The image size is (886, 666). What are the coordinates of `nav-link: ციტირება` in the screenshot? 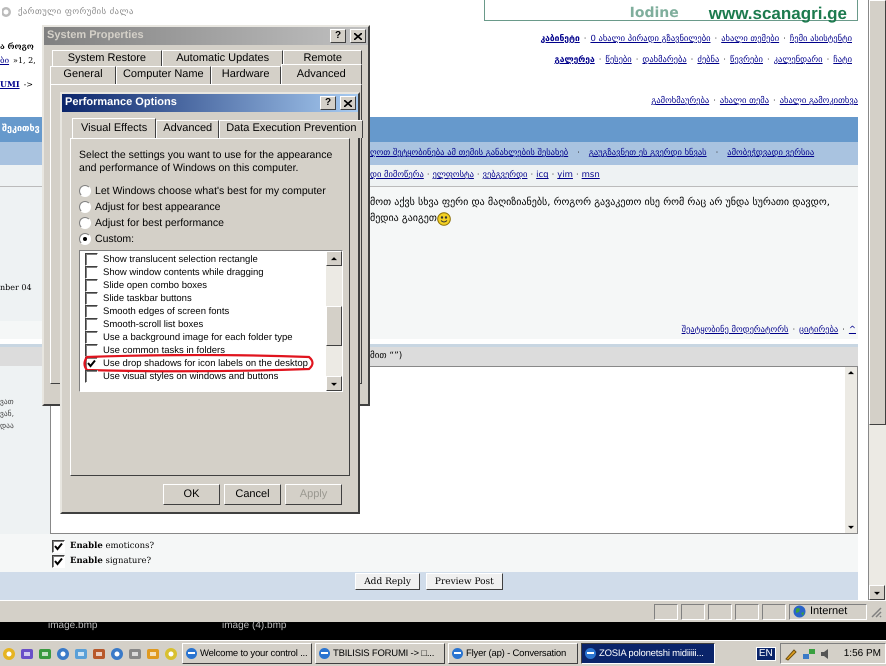 It's located at (818, 330).